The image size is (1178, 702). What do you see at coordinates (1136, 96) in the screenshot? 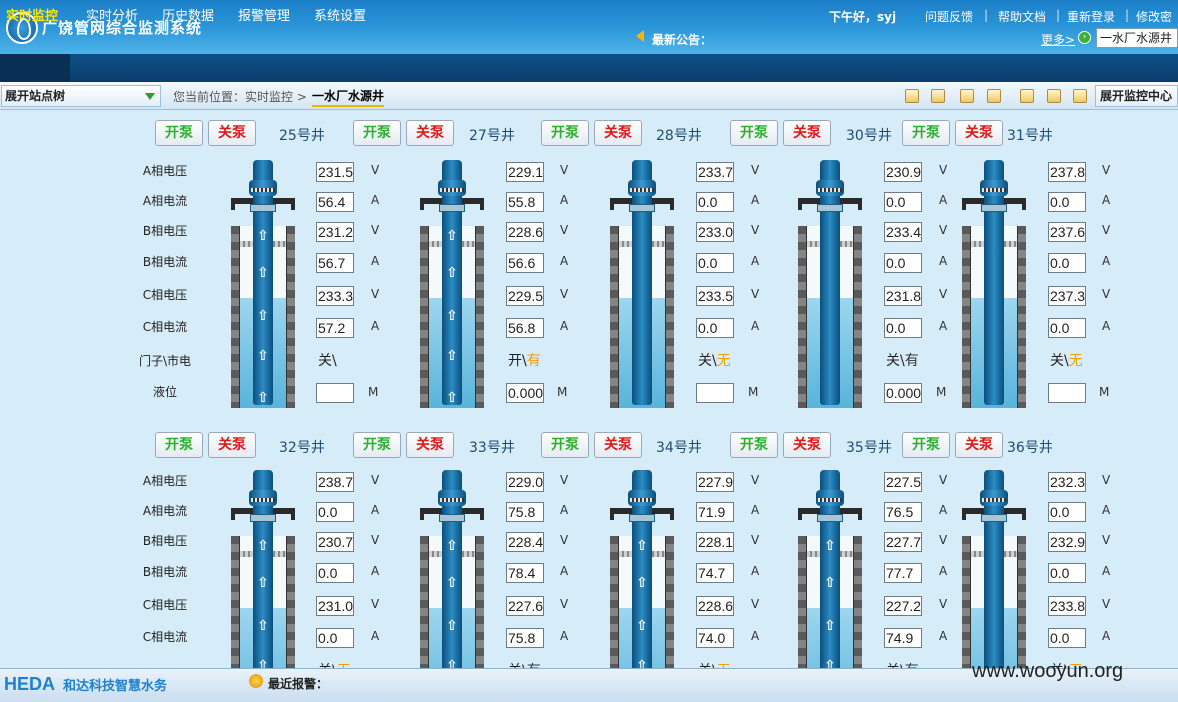
I see `expand-monitor-center-button: 展开监控中心` at bounding box center [1136, 96].